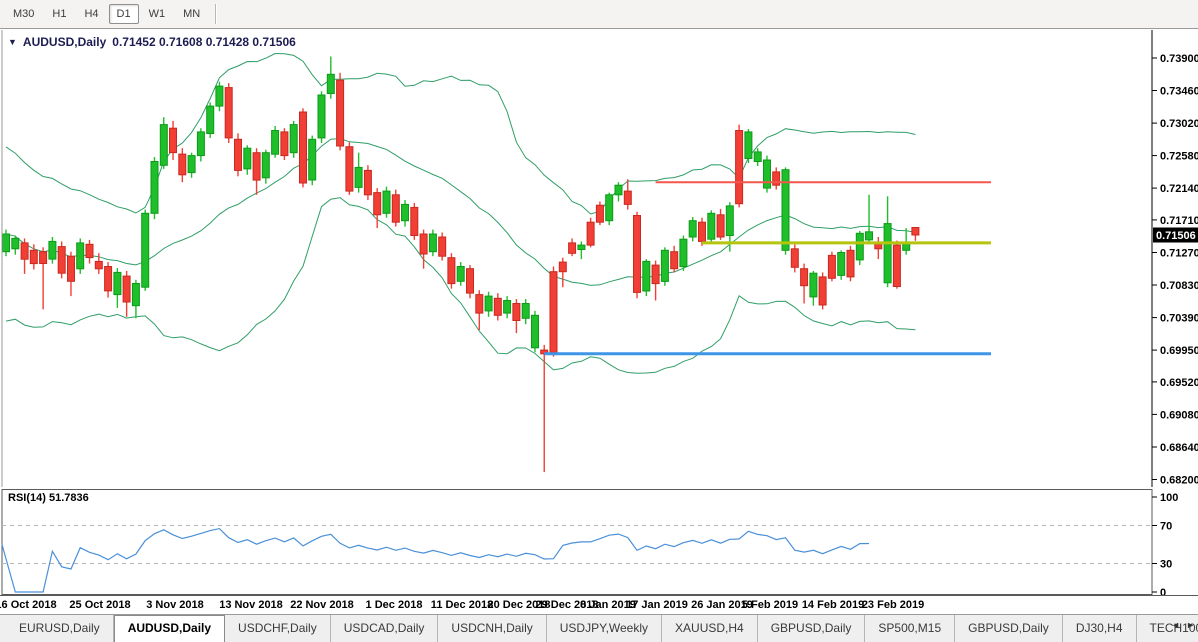 The image size is (1198, 642). What do you see at coordinates (1179, 221) in the screenshot?
I see `svg-text: 0.71710` at bounding box center [1179, 221].